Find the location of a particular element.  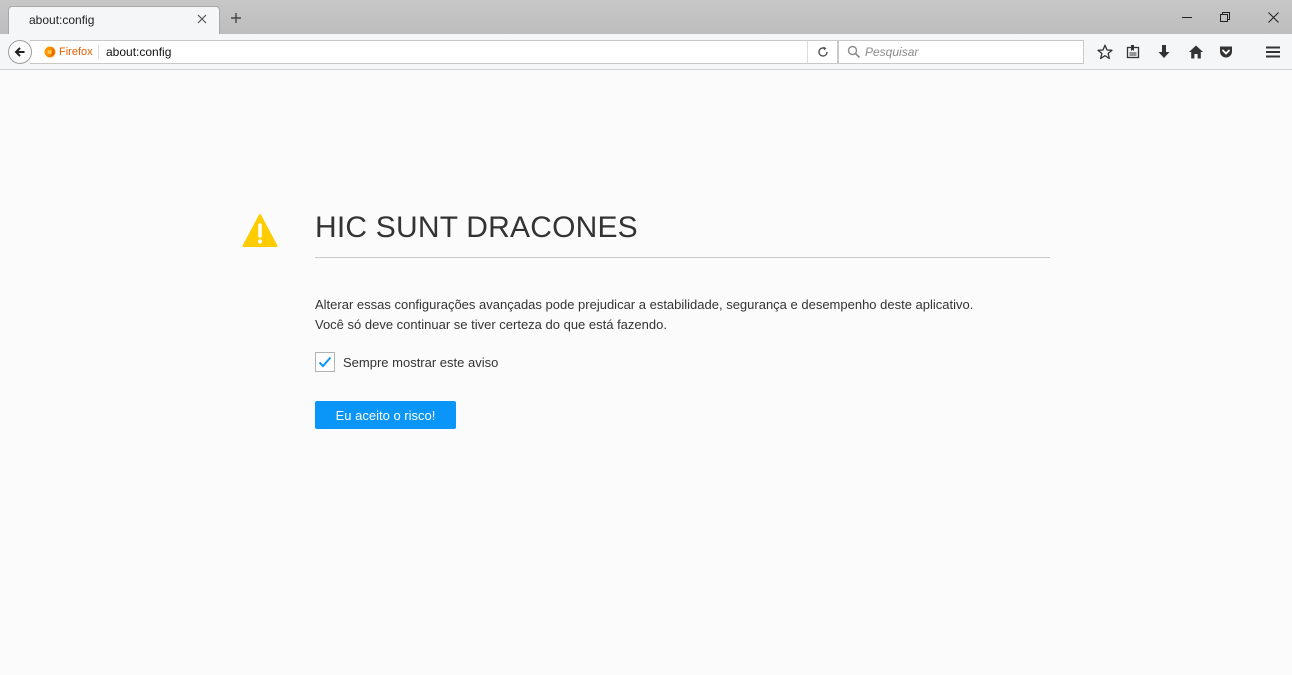

download-icon is located at coordinates (1164, 51).